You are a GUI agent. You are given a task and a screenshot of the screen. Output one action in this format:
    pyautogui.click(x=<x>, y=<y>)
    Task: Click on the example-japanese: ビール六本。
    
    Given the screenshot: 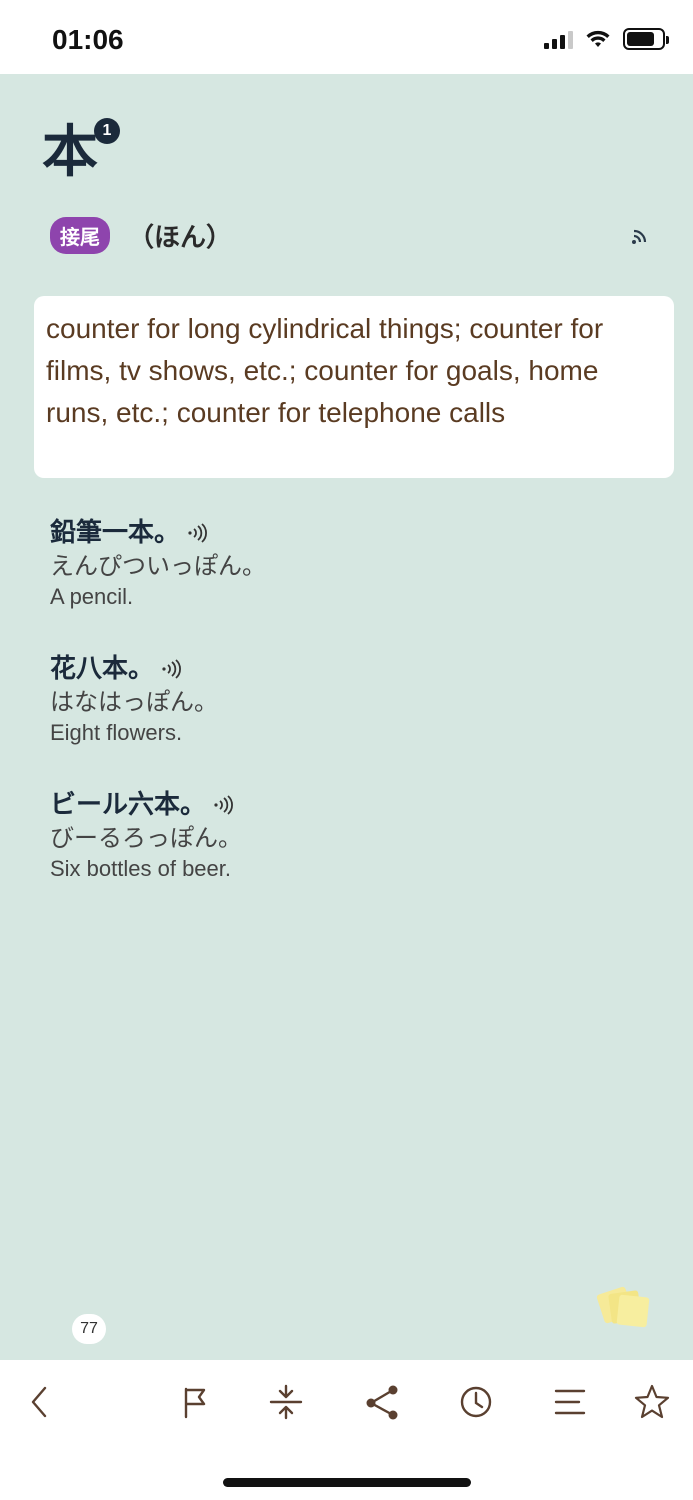 What is the action you would take?
    pyautogui.click(x=350, y=805)
    